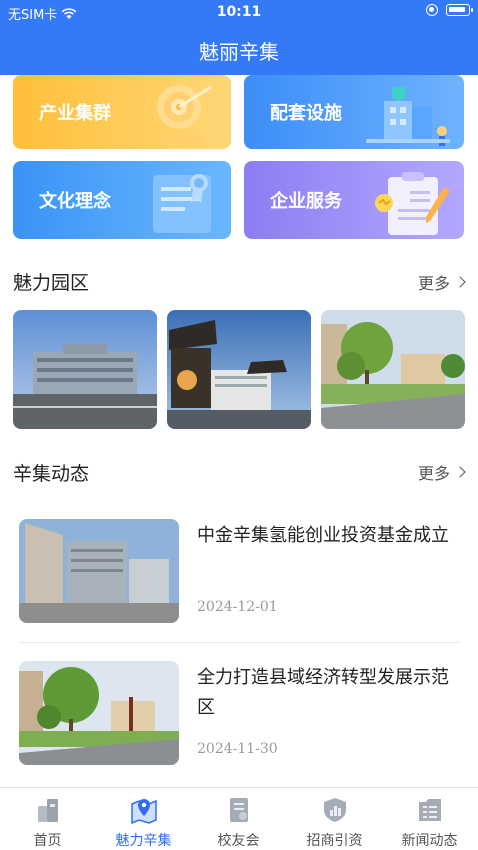 The width and height of the screenshot is (478, 850). I want to click on park-photo-garden, so click(393, 369).